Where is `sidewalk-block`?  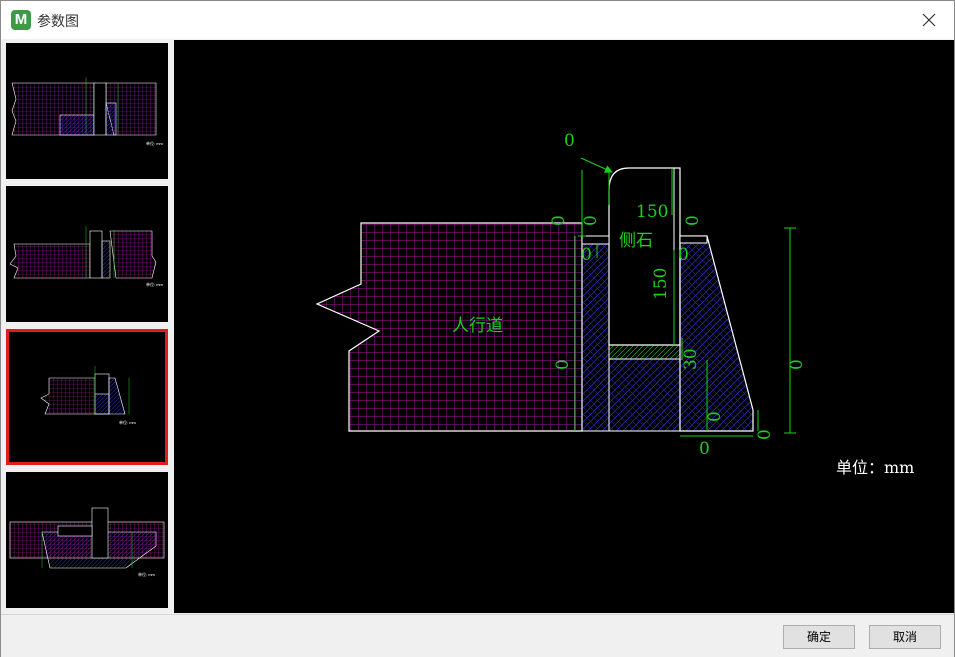
sidewalk-block is located at coordinates (449, 327).